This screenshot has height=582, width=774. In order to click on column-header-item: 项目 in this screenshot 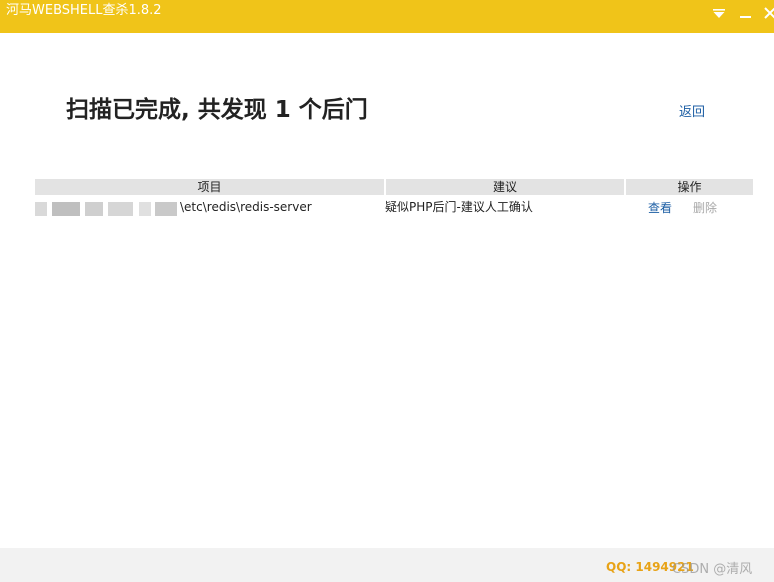, I will do `click(209, 187)`.